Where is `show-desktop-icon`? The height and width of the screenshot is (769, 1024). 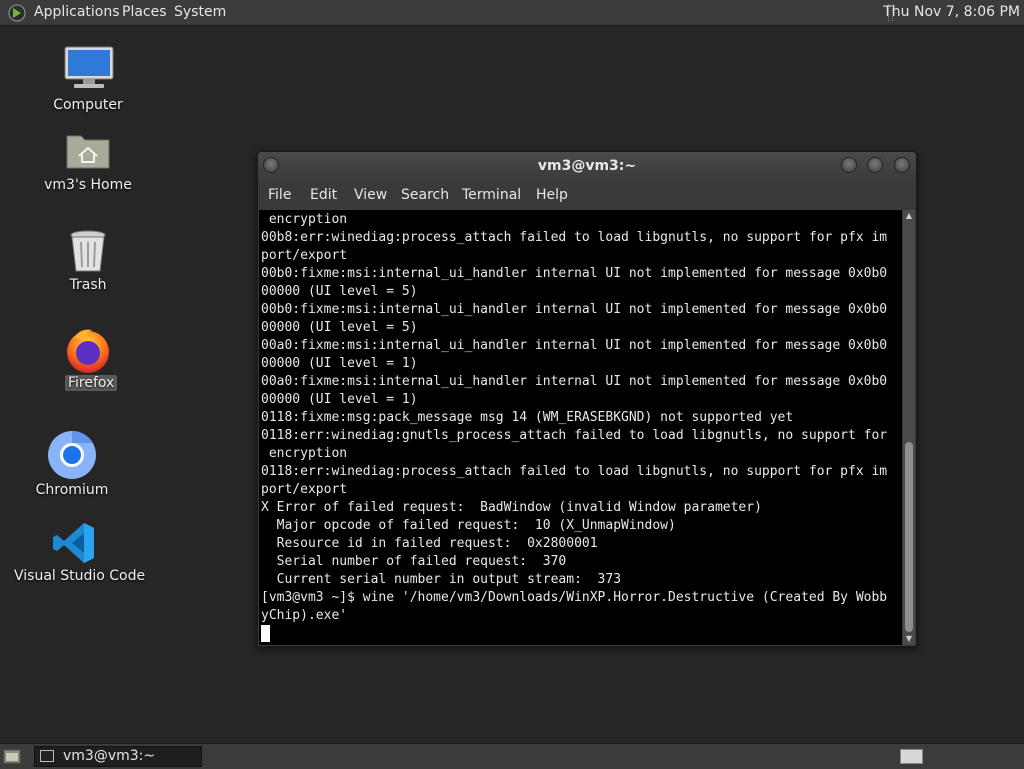 show-desktop-icon is located at coordinates (12, 756).